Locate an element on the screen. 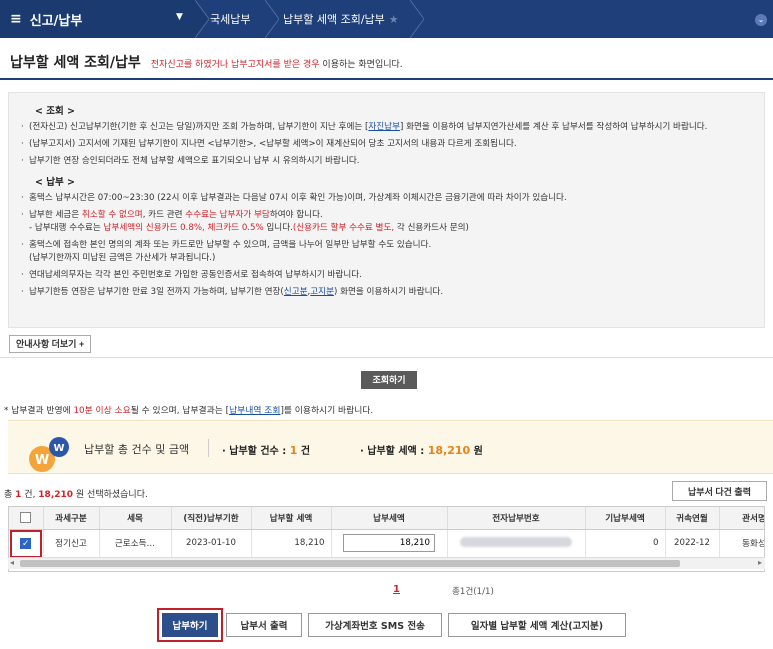 The image size is (773, 649). payment-count: · 납부할 건수 : 1 건 is located at coordinates (266, 450).